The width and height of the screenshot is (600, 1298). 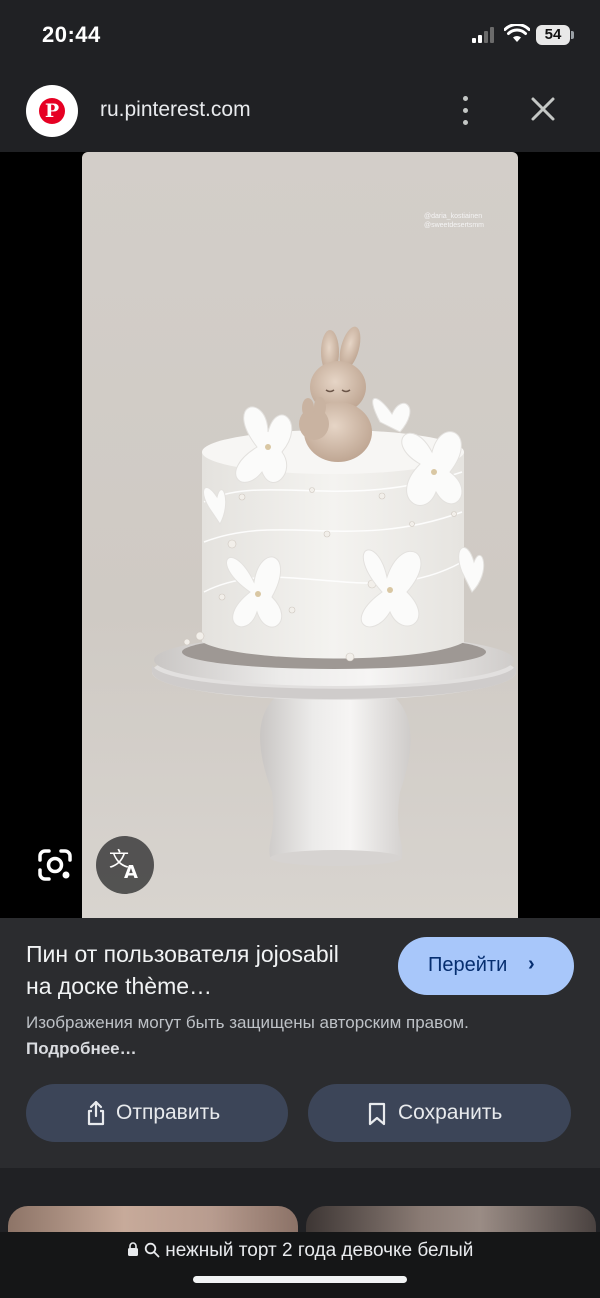 I want to click on watermark-line-2: @sweetdesertsmm, so click(x=454, y=225).